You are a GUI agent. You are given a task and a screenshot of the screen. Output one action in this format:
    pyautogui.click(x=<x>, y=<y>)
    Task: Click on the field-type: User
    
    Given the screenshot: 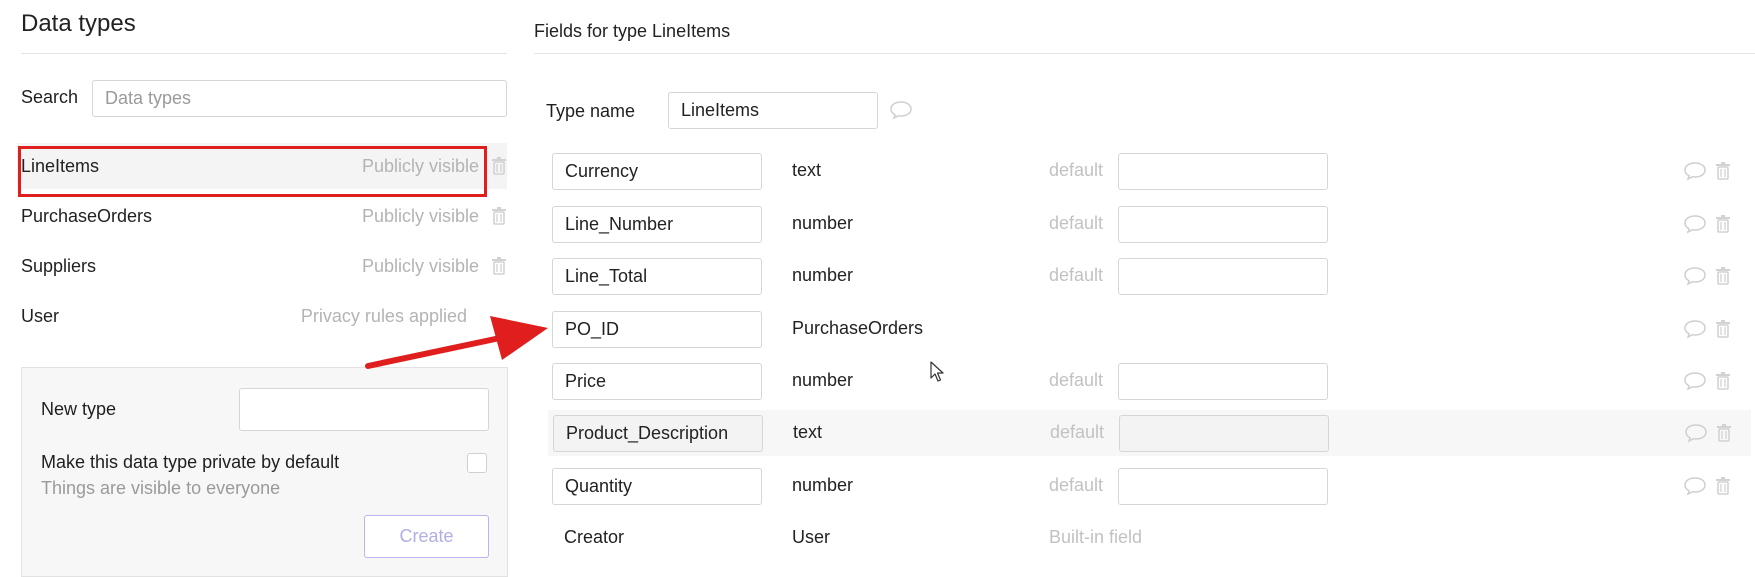 What is the action you would take?
    pyautogui.click(x=811, y=537)
    